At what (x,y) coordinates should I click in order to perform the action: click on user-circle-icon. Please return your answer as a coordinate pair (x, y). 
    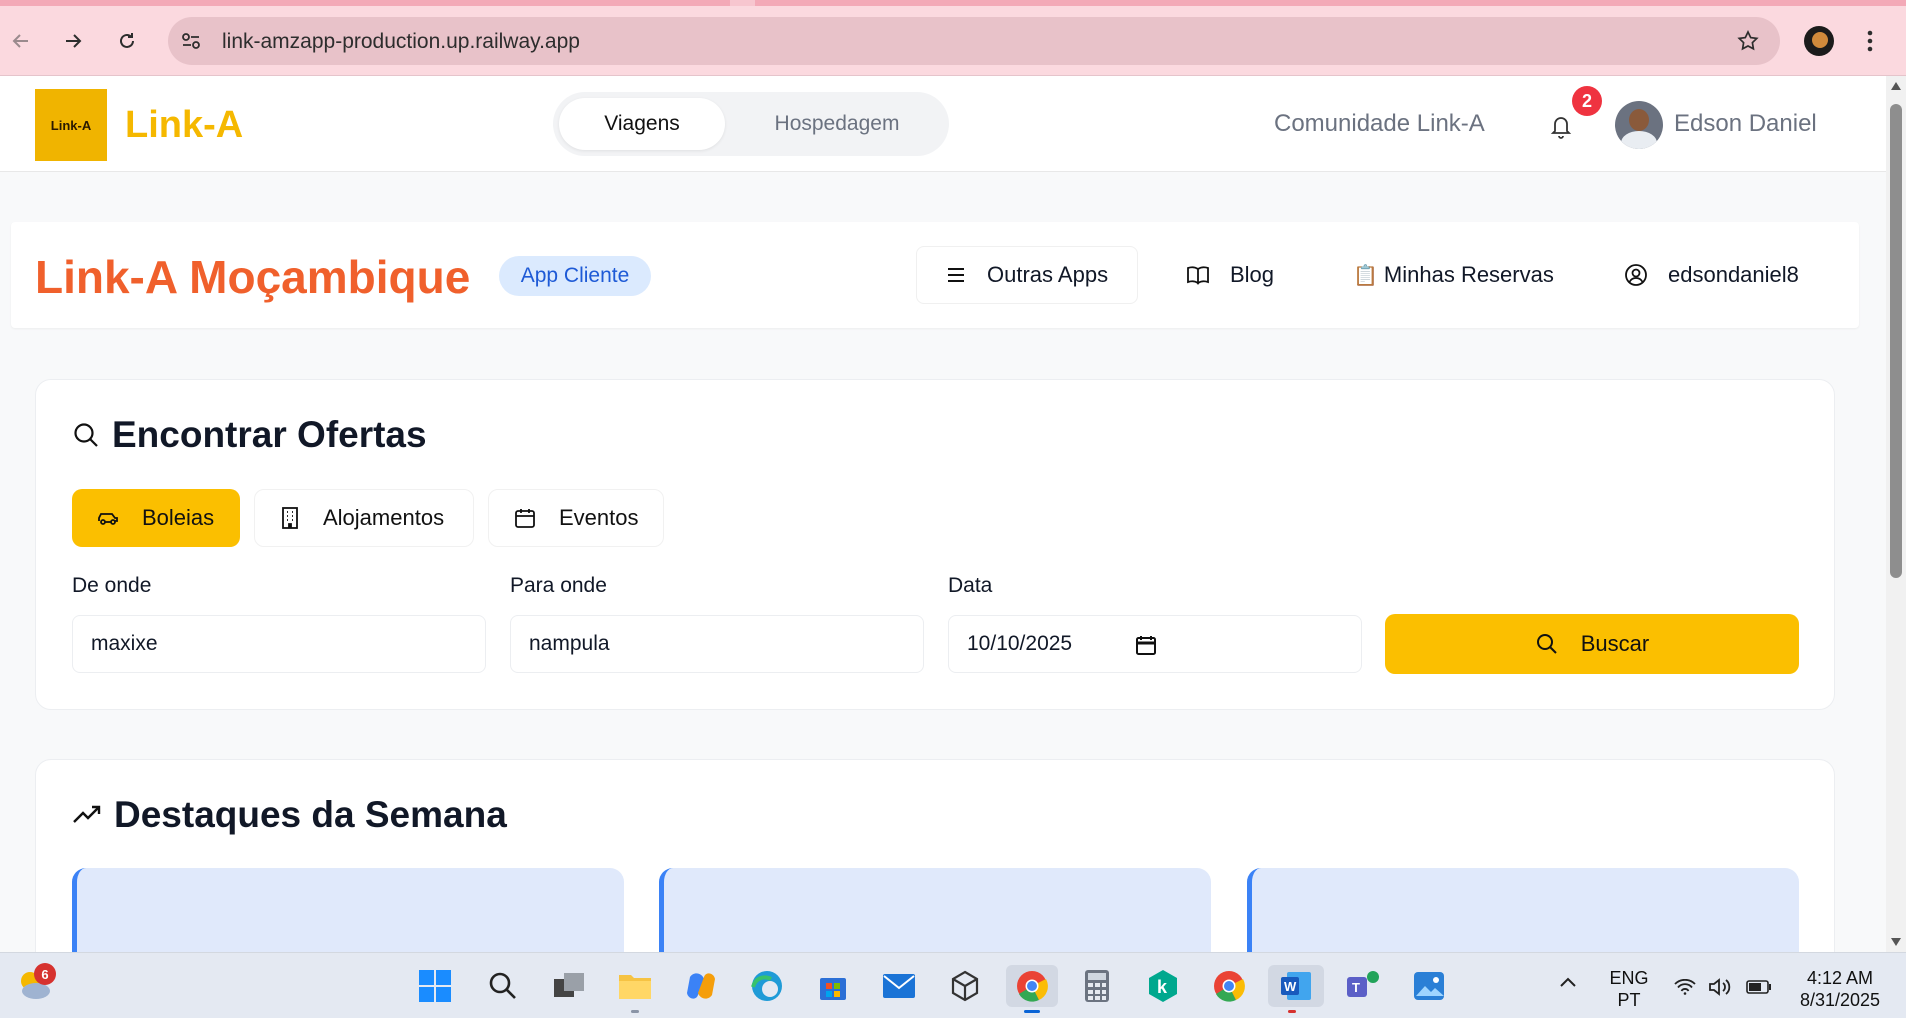
    Looking at the image, I should click on (1636, 275).